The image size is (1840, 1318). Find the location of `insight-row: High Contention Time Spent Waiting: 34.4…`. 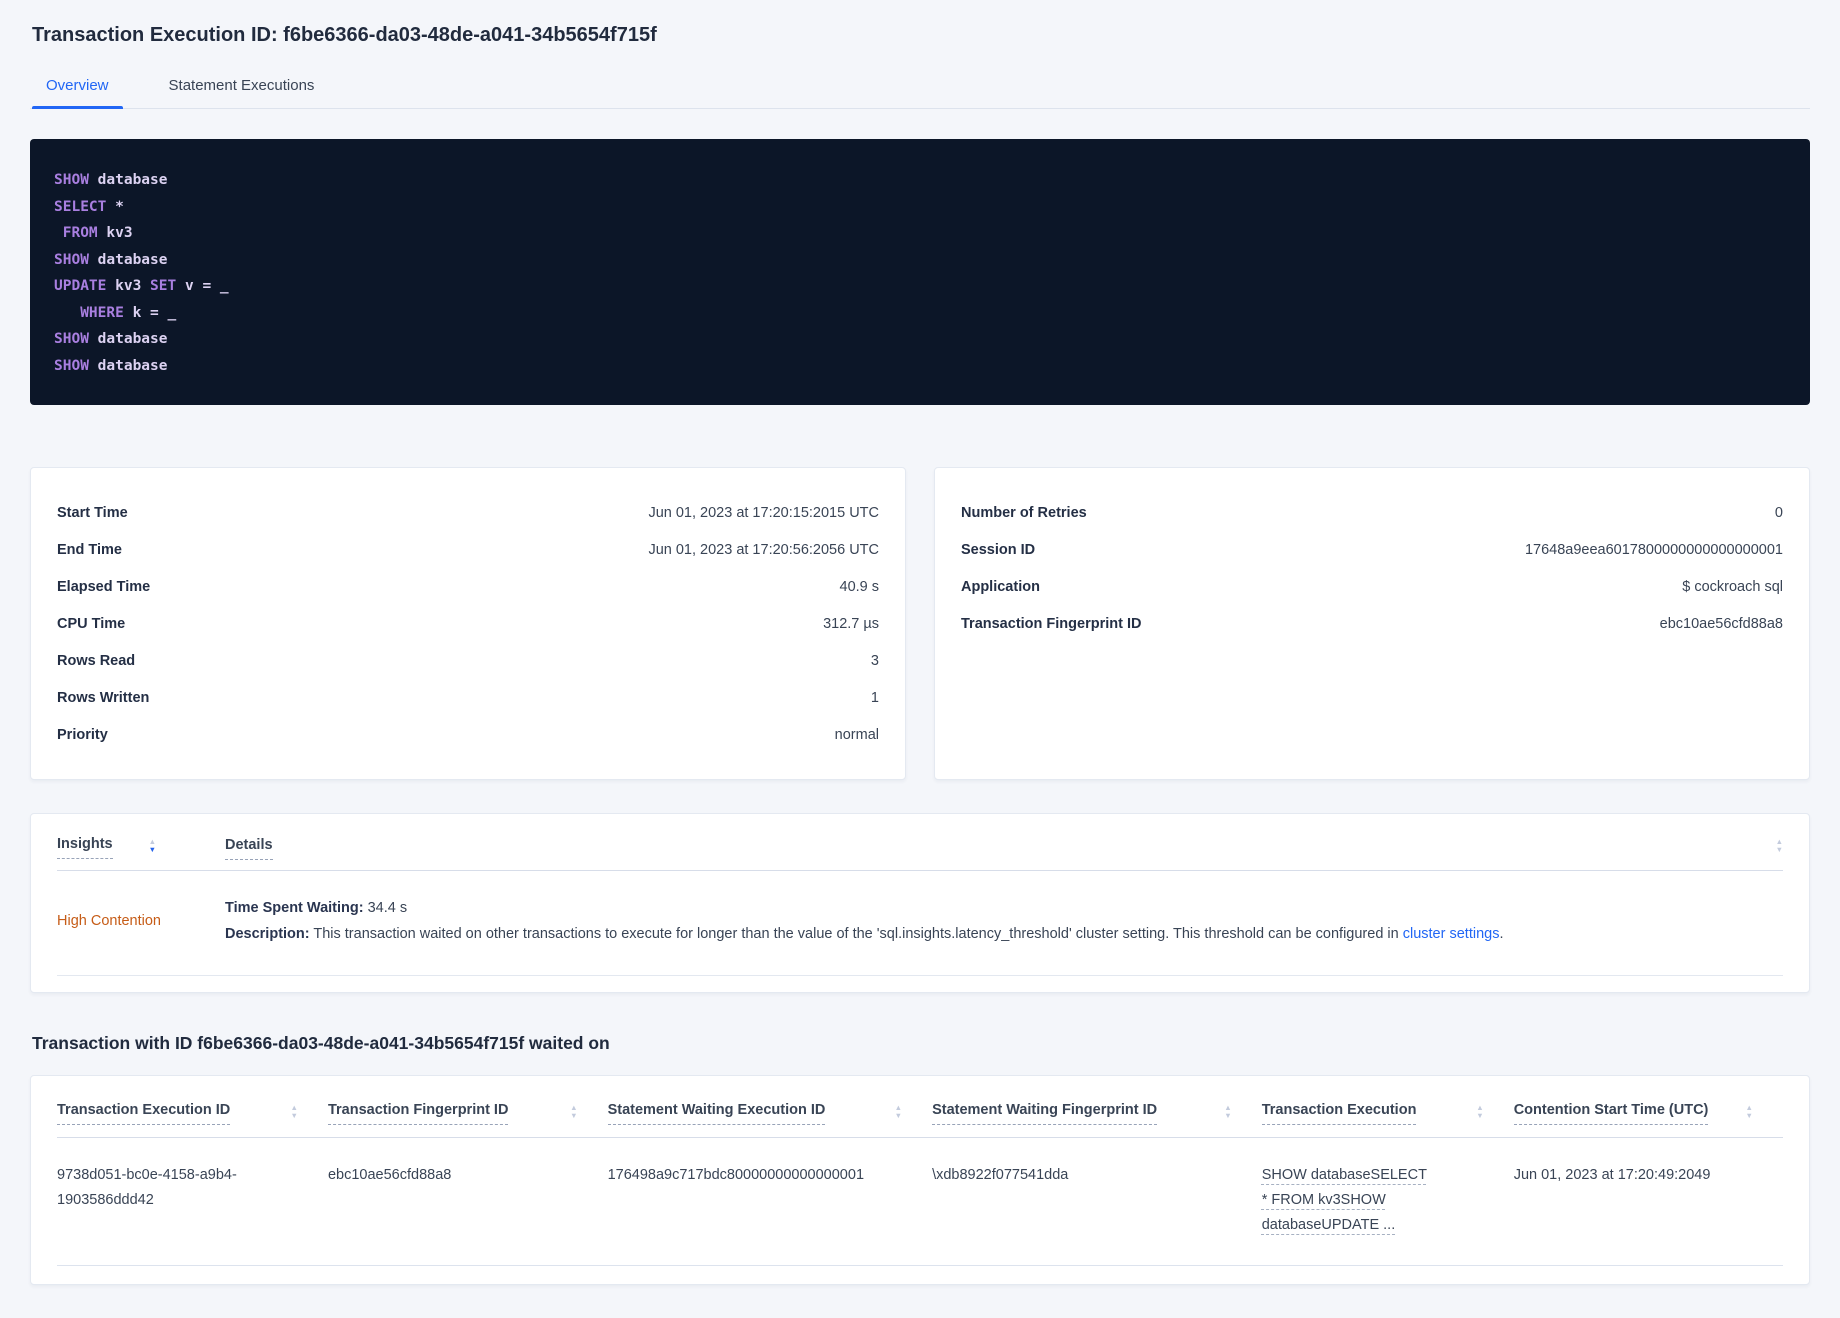

insight-row: High Contention Time Spent Waiting: 34.4… is located at coordinates (920, 923).